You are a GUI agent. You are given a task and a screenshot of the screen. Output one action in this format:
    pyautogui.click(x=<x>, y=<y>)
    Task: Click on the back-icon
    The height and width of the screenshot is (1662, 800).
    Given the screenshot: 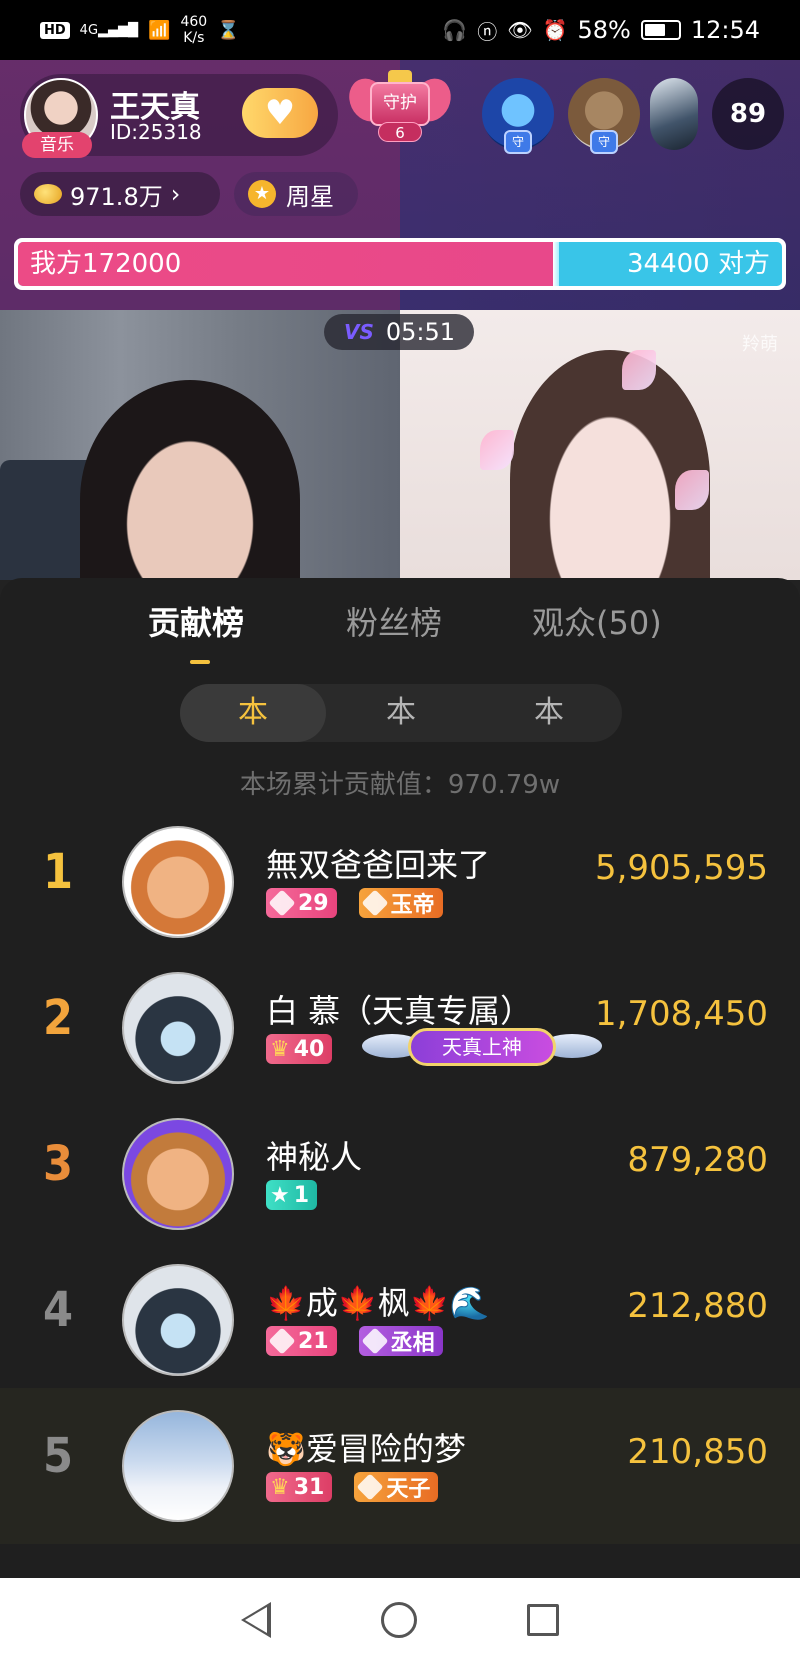 What is the action you would take?
    pyautogui.click(x=256, y=1620)
    